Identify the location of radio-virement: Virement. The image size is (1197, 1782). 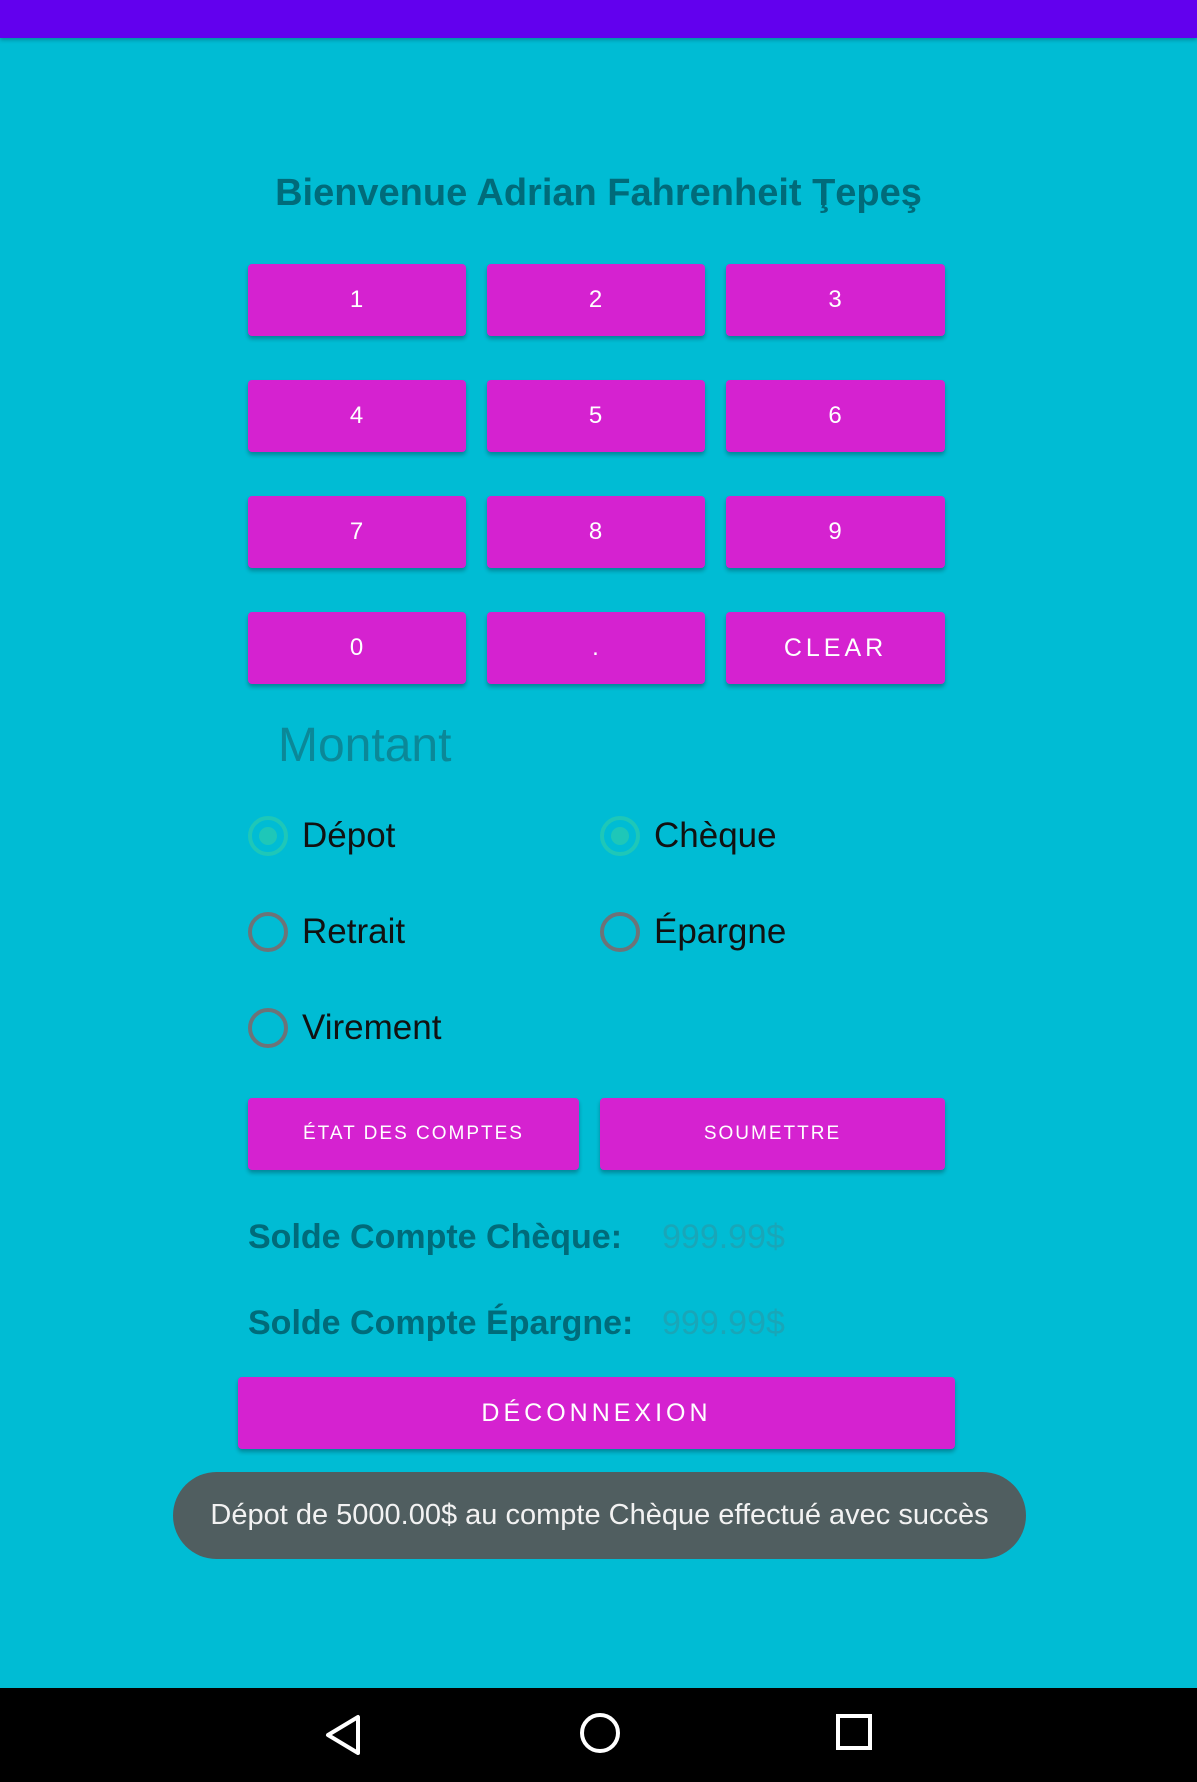
(344, 1028).